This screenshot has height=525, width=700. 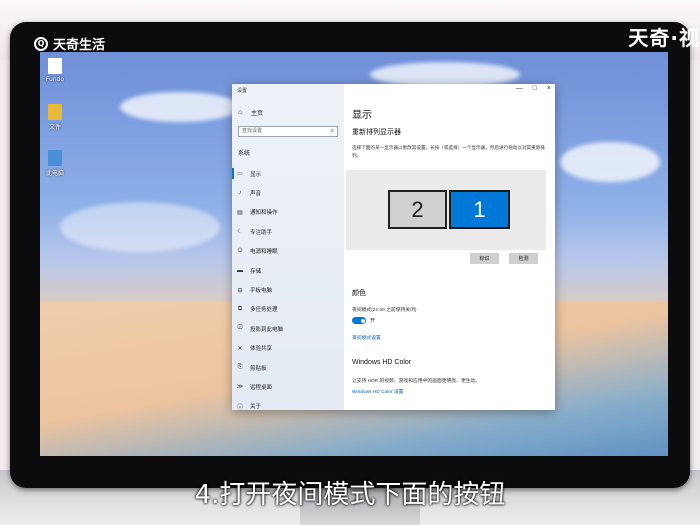 What do you see at coordinates (240, 270) in the screenshot?
I see `storage-icon: ▬` at bounding box center [240, 270].